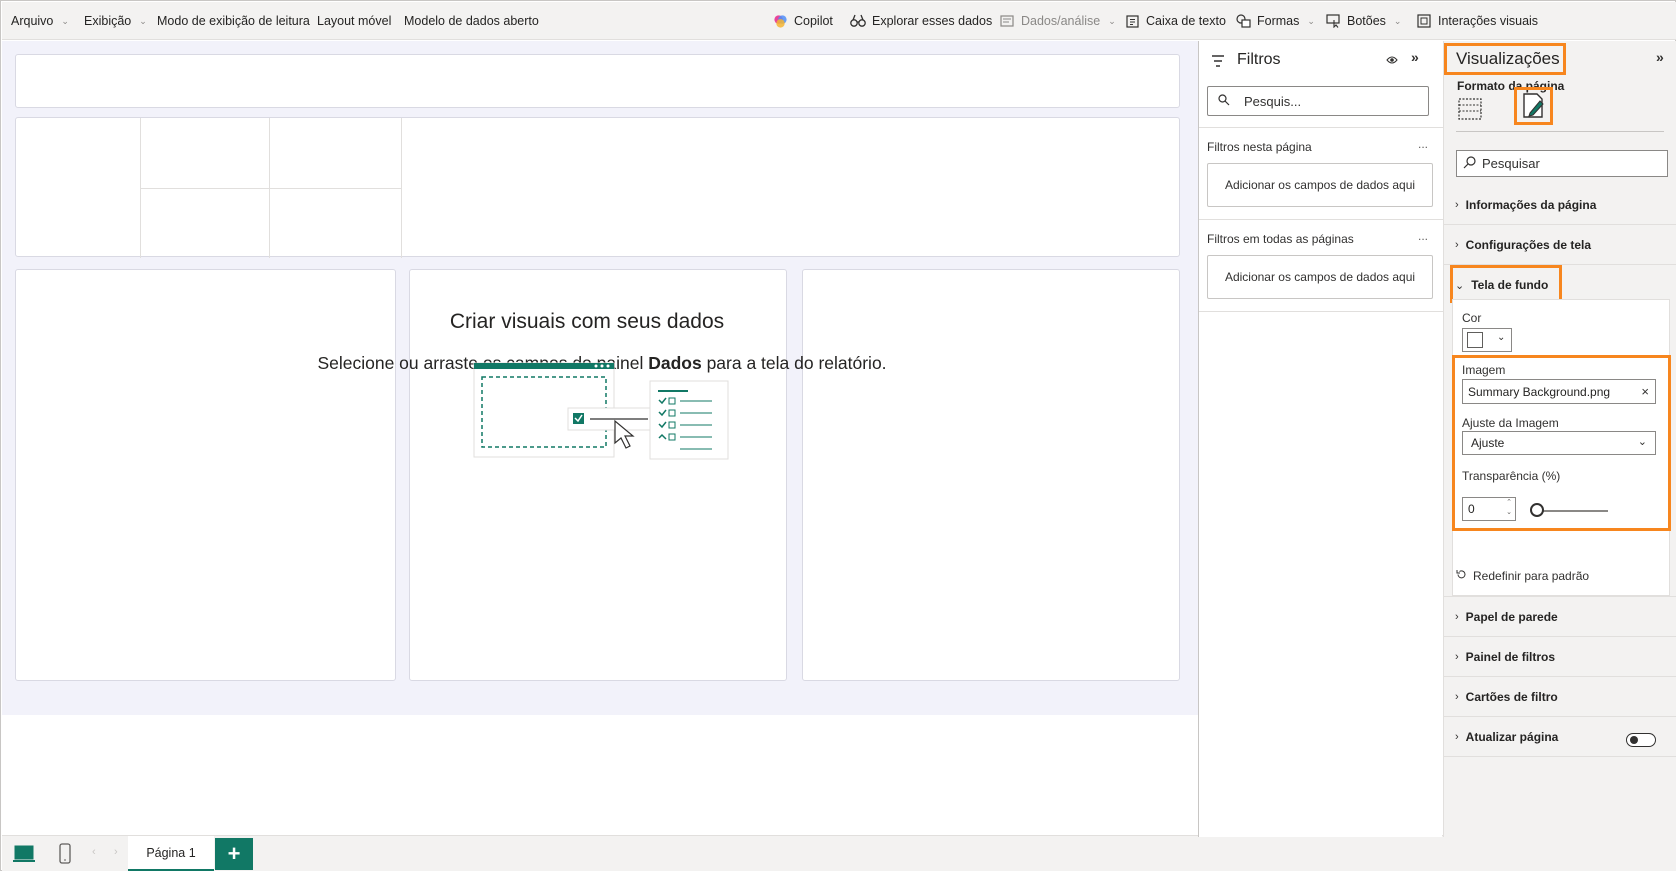  Describe the element at coordinates (1539, 391) in the screenshot. I see `image-file-name: Summary Background.png` at that location.